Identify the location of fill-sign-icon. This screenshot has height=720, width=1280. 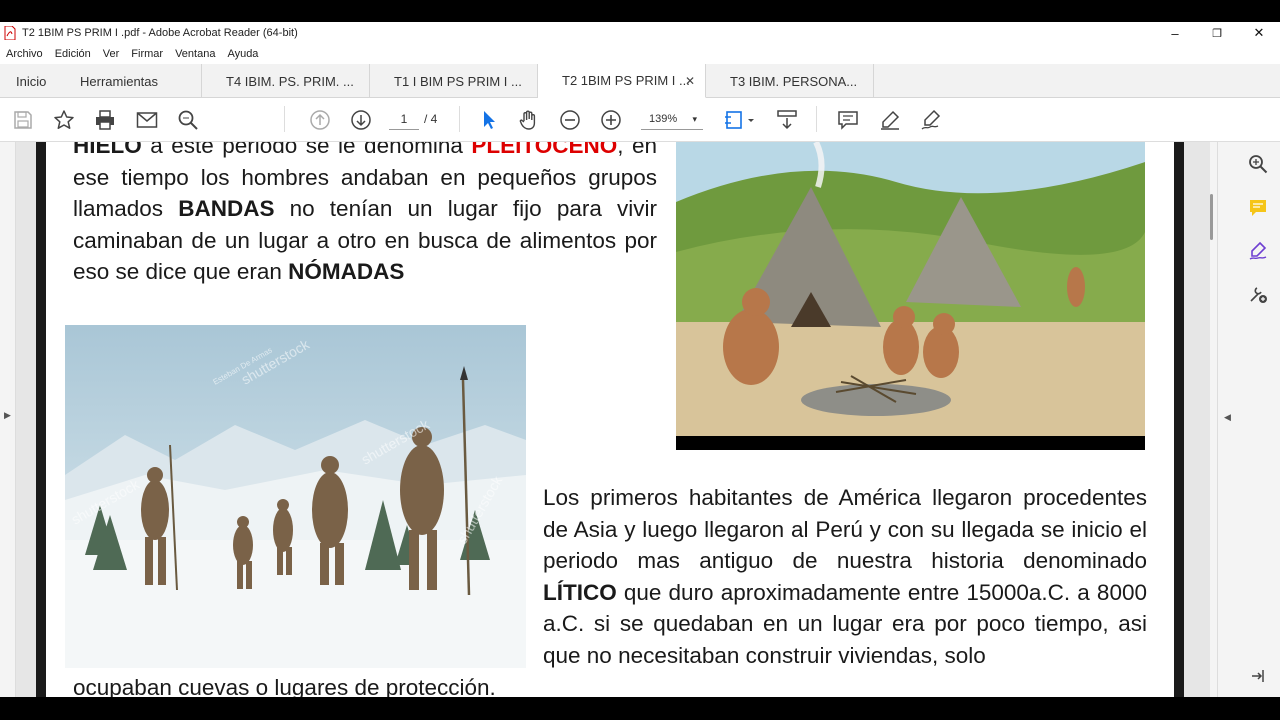
(1258, 251).